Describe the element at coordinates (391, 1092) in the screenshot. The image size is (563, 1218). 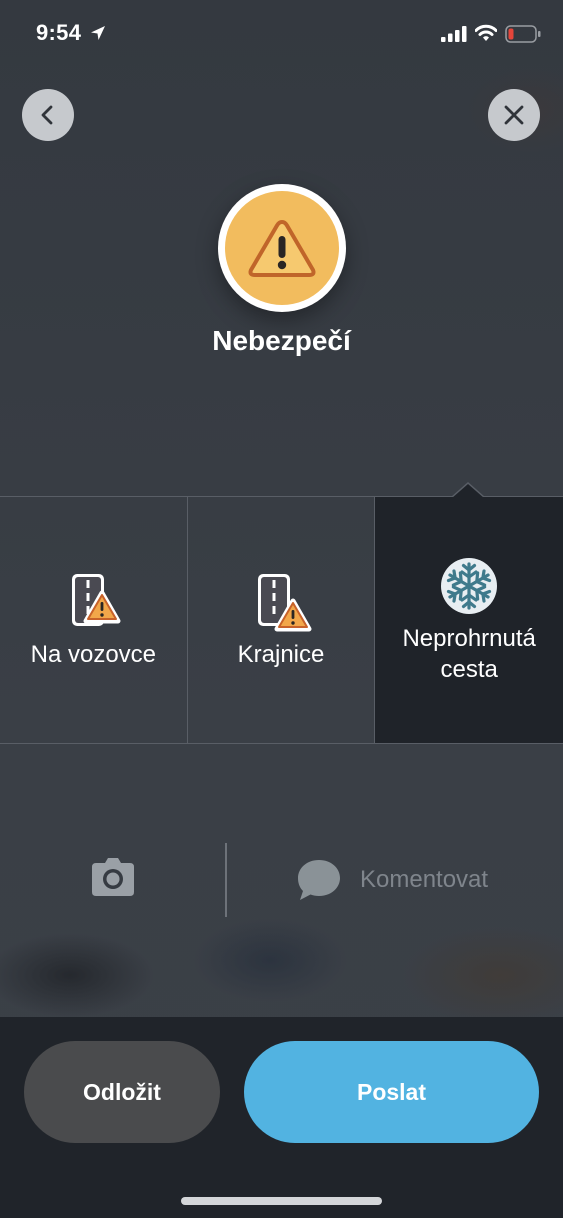
I see `send-button: Poslat` at that location.